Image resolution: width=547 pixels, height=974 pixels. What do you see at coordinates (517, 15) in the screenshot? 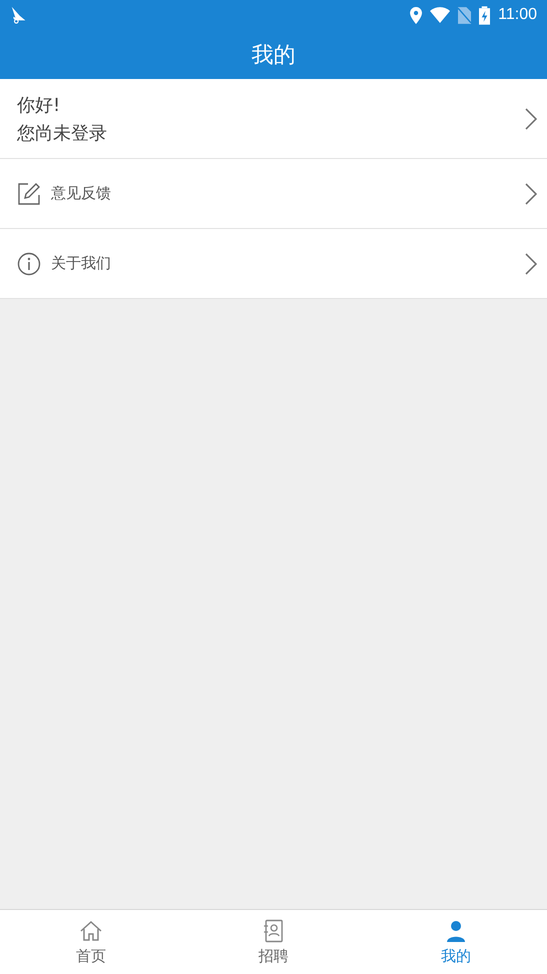
I see `status-time: 11:00` at bounding box center [517, 15].